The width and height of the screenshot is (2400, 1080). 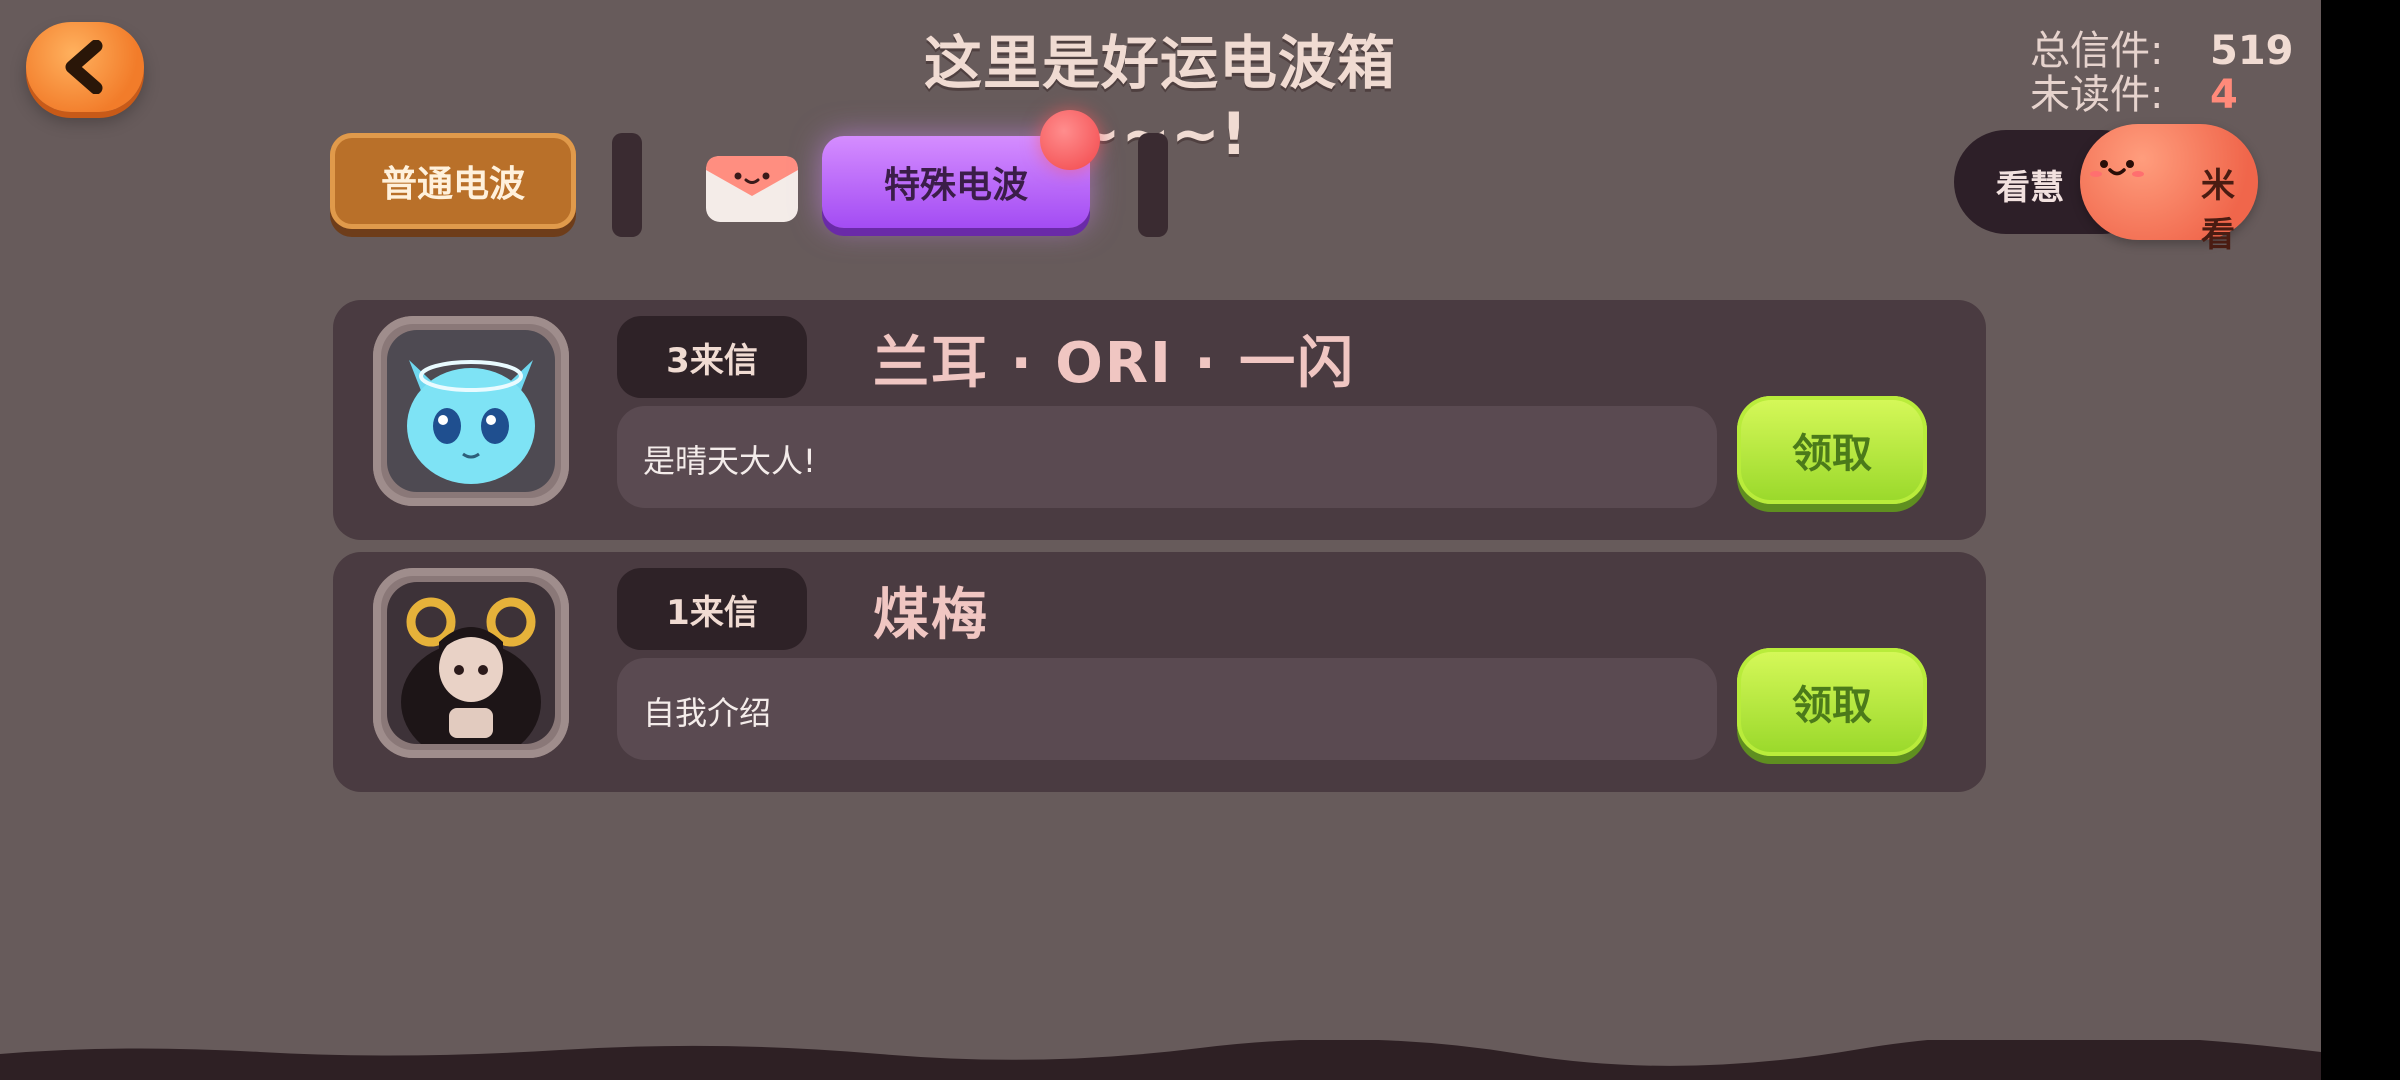 What do you see at coordinates (2165, 68) in the screenshot?
I see `mail-counters: 总信件: 519 未读件: 4` at bounding box center [2165, 68].